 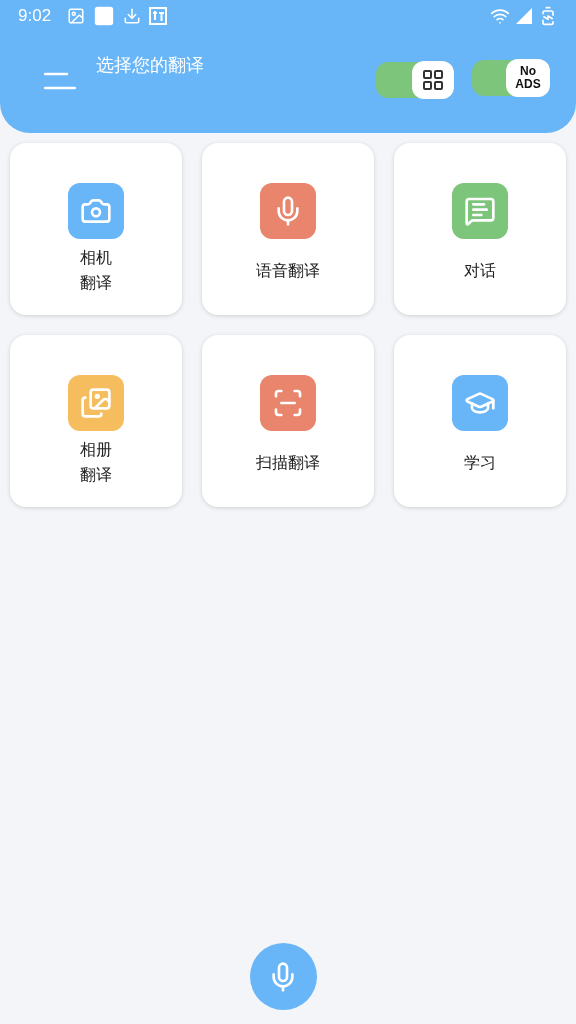 I want to click on feature-card: 语音翻译, so click(x=288, y=229).